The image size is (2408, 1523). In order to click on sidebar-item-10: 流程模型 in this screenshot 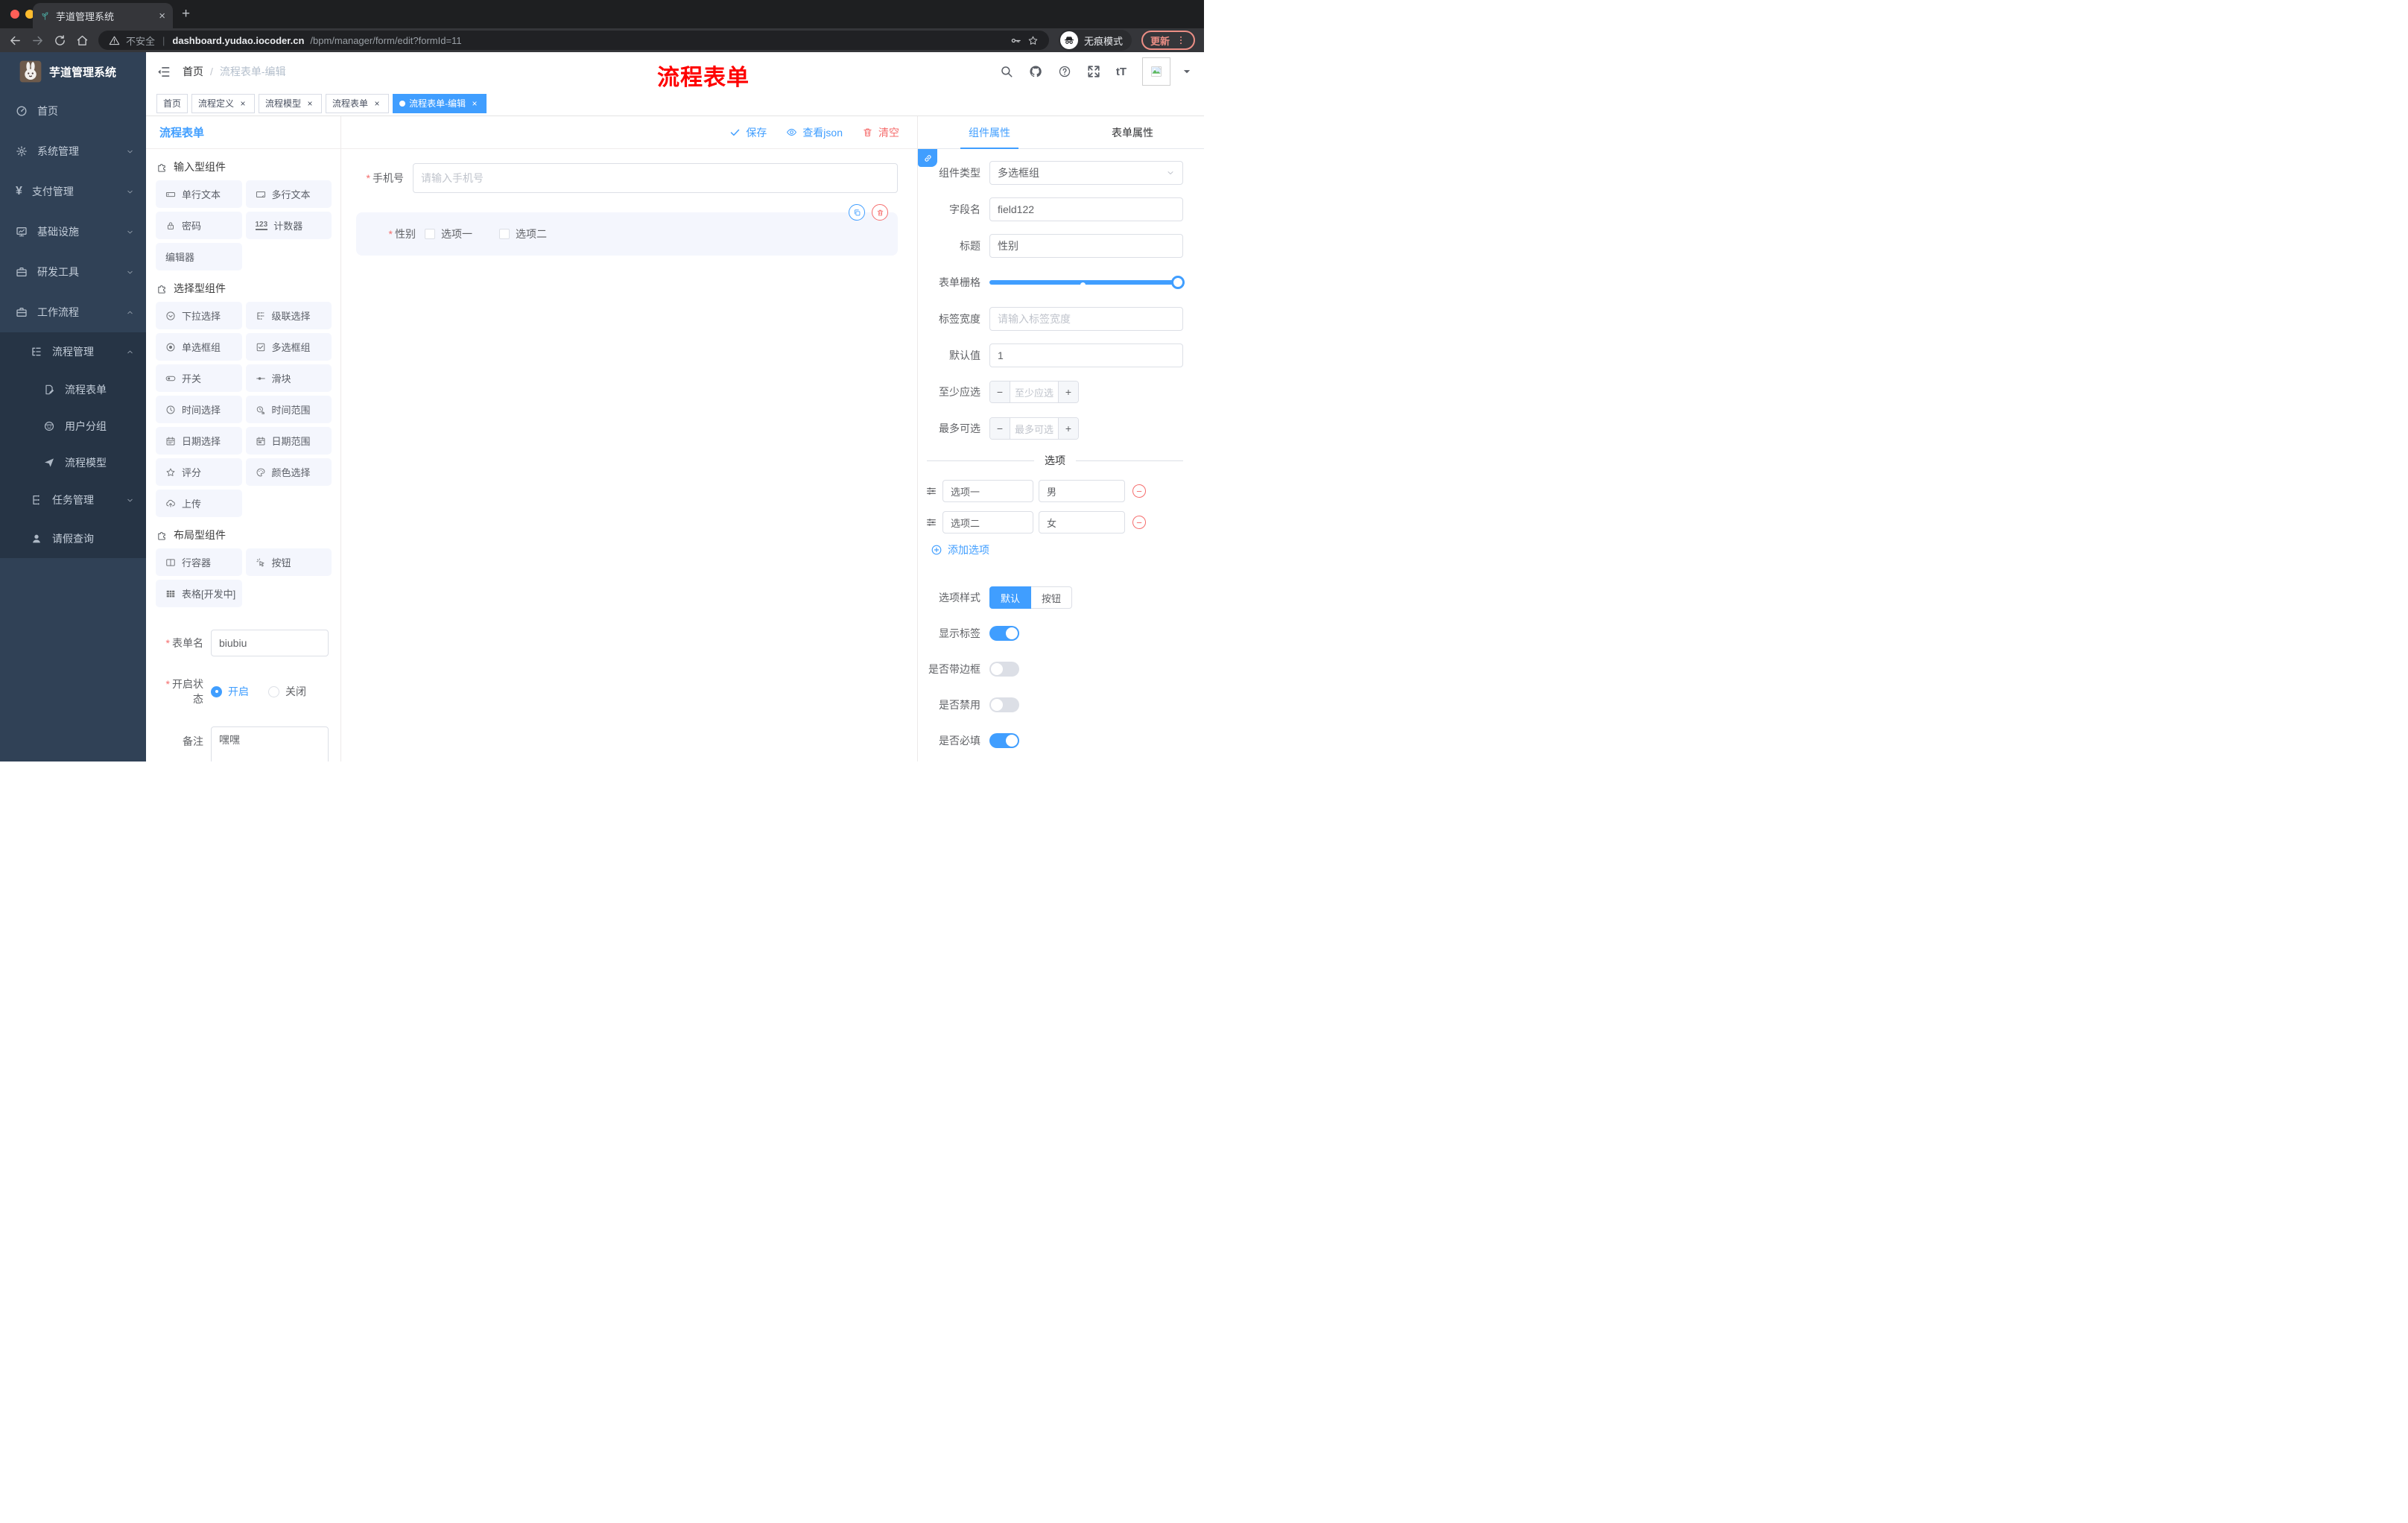, I will do `click(73, 463)`.